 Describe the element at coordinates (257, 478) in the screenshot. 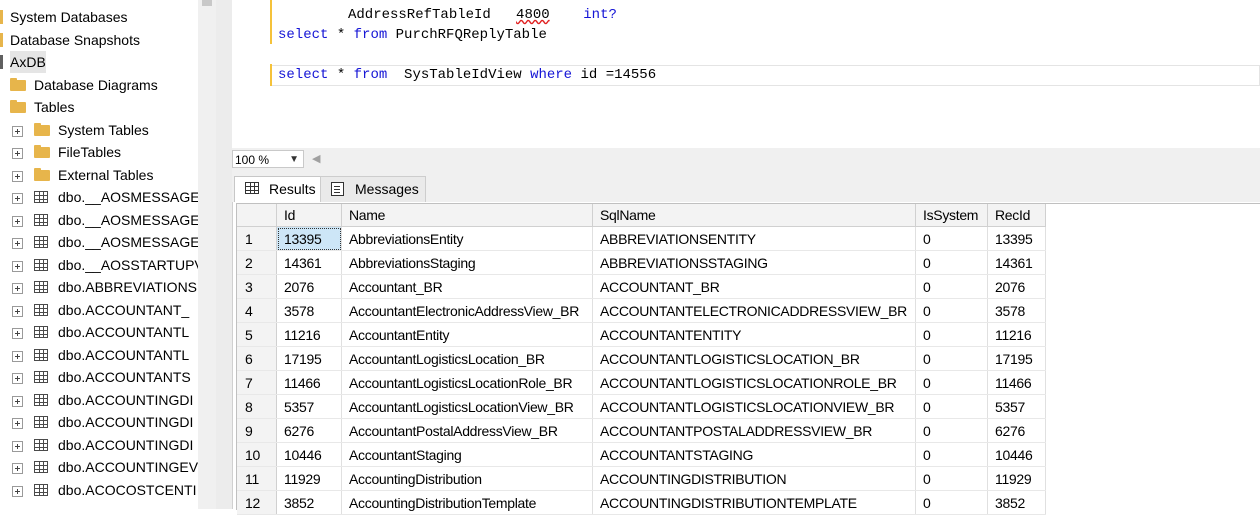

I see `row-number: 11` at that location.